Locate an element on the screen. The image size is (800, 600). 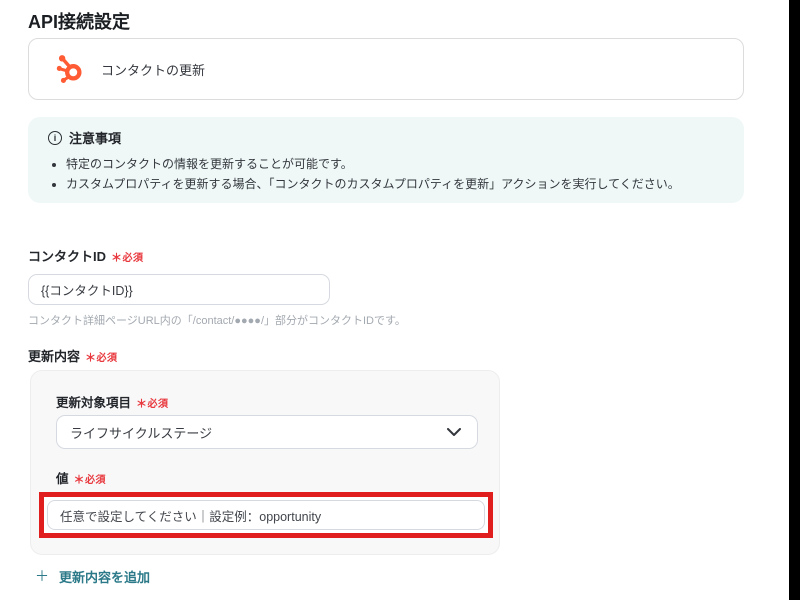
target-field-selected-value: ライフサイクルステージ is located at coordinates (141, 433).